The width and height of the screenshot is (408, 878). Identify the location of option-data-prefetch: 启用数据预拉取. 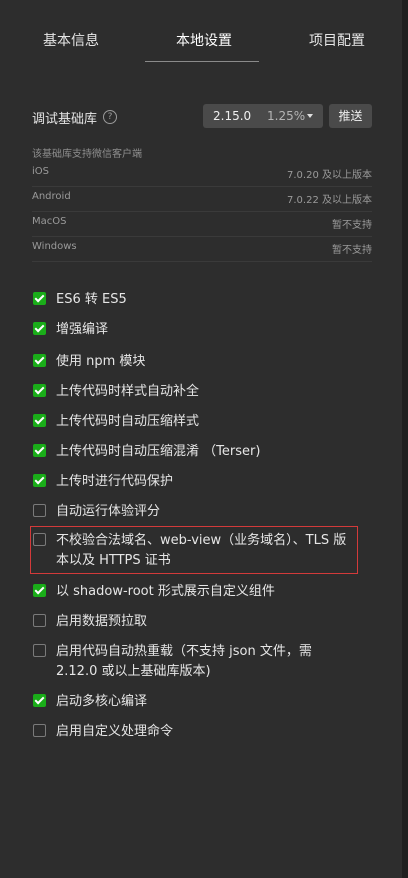
(198, 622).